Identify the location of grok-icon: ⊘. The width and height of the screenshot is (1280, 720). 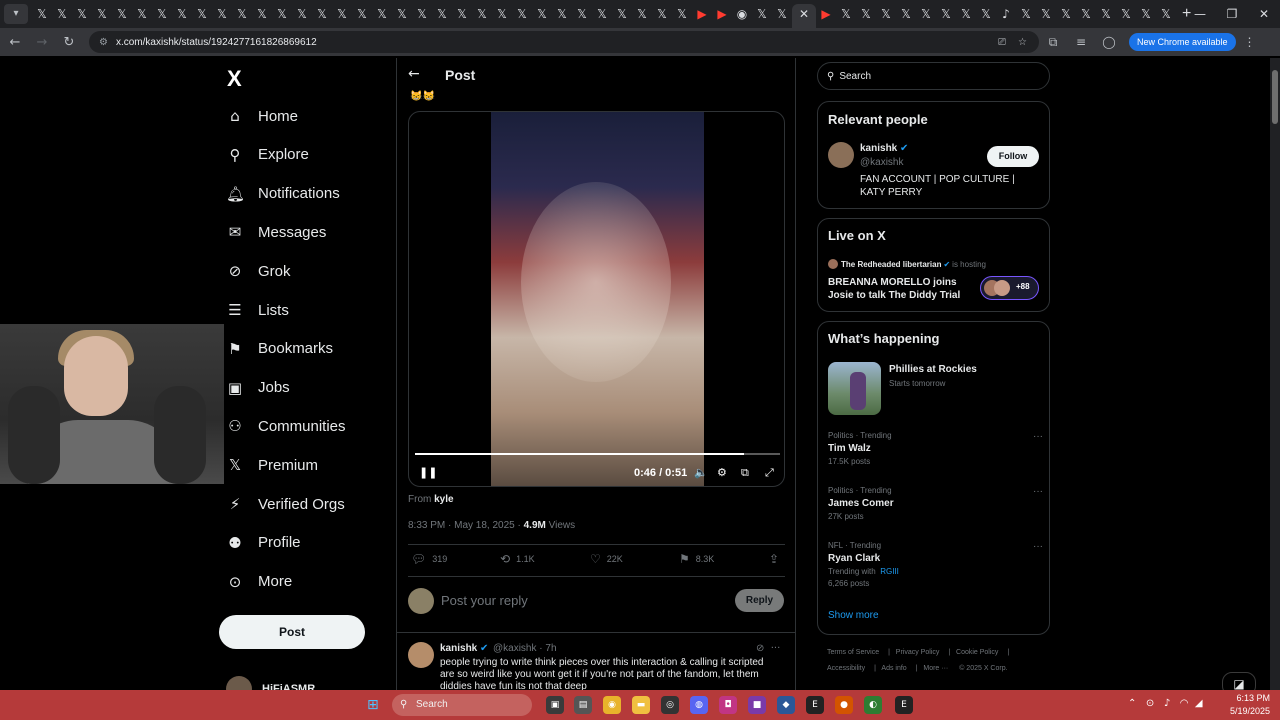
(760, 648).